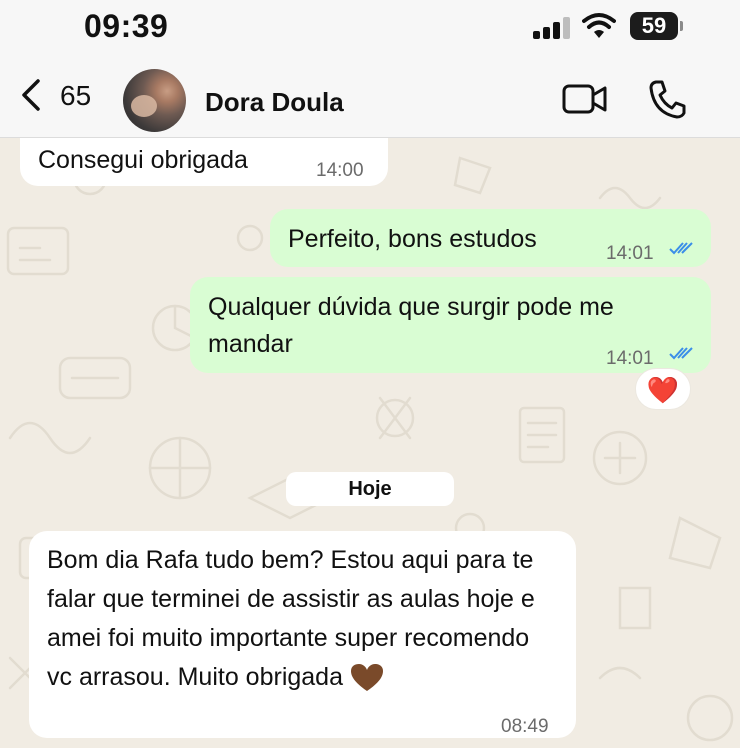 The image size is (740, 748). What do you see at coordinates (366, 678) in the screenshot?
I see `brown-heart-emoji-icon` at bounding box center [366, 678].